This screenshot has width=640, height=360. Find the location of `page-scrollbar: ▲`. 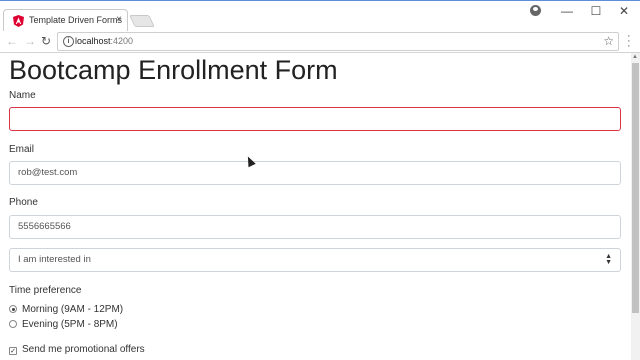

page-scrollbar: ▲ is located at coordinates (635, 206).